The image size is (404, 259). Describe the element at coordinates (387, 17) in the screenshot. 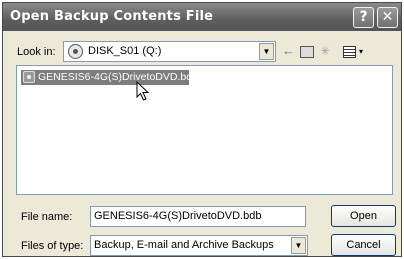

I see `close-button: ✕` at that location.